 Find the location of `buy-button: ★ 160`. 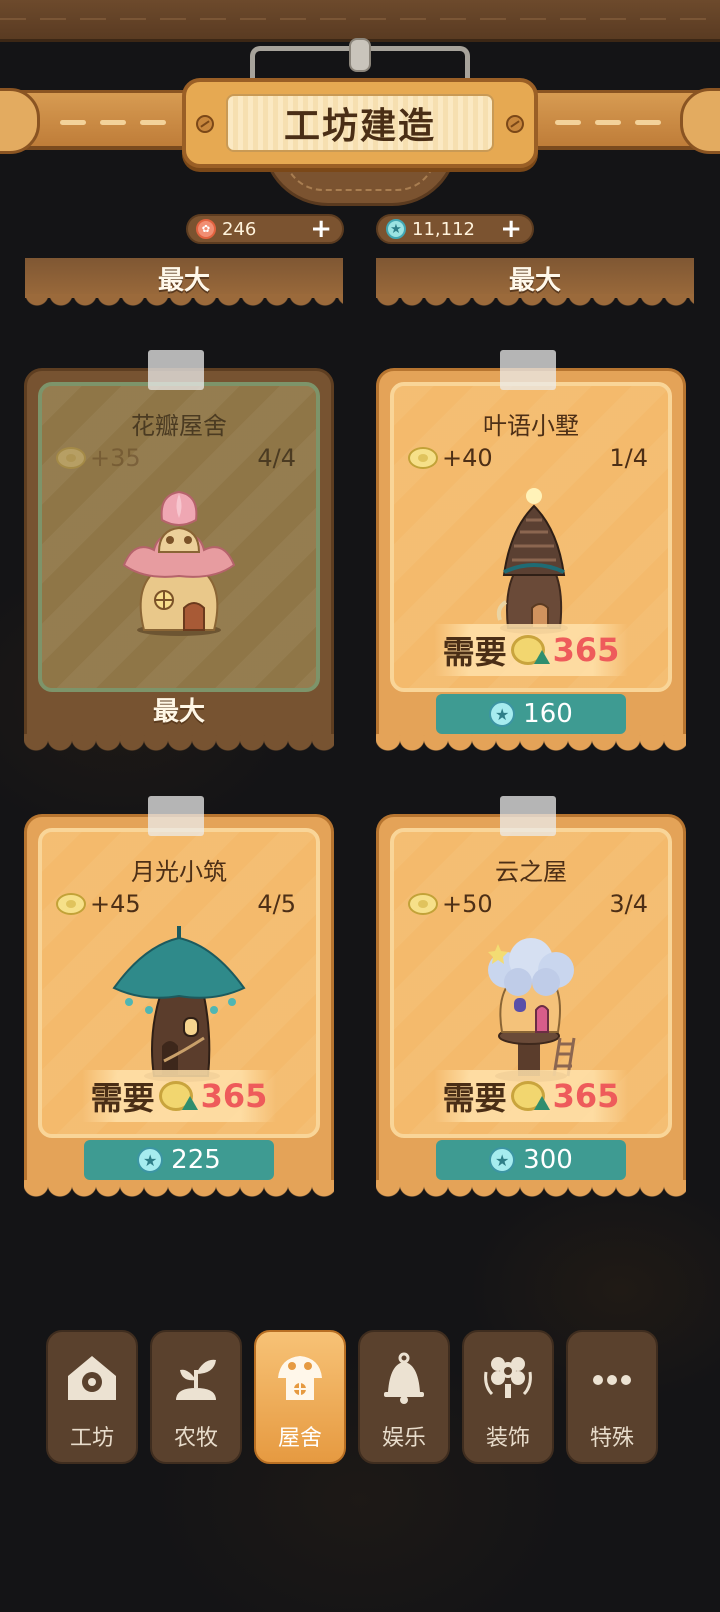

buy-button: ★ 160 is located at coordinates (531, 714).